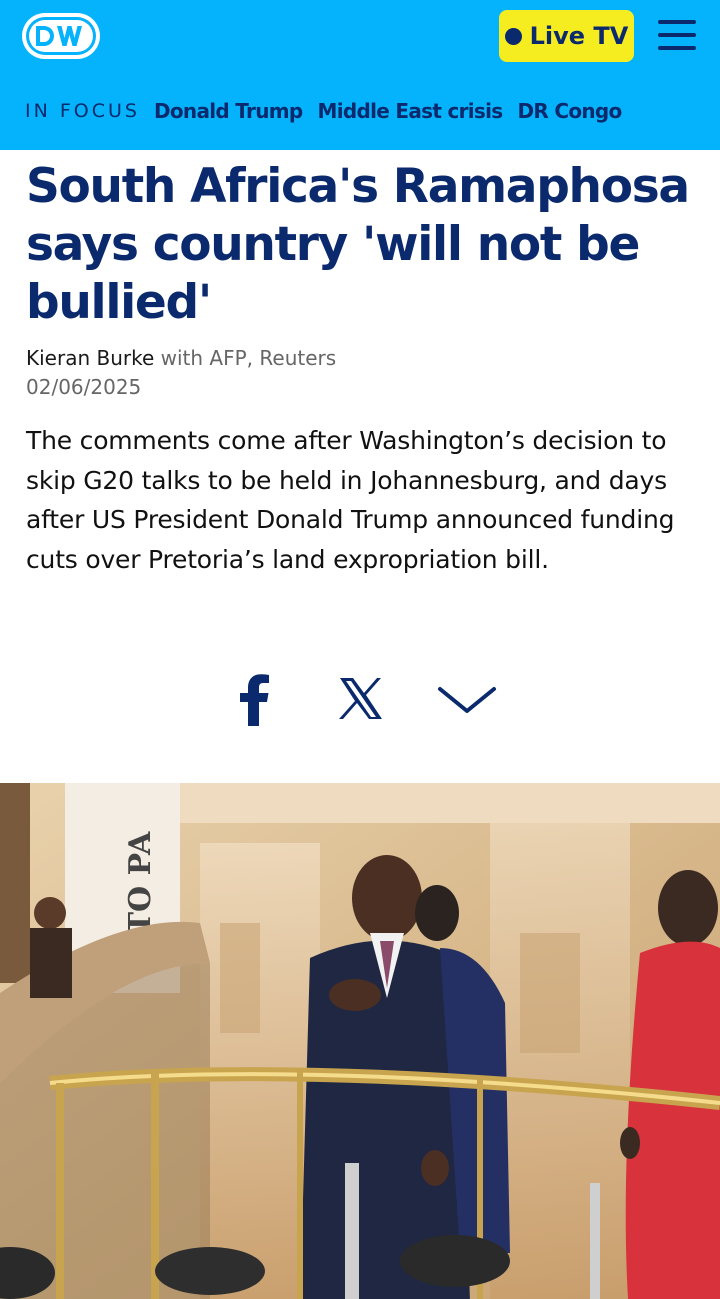 The image size is (720, 1299). Describe the element at coordinates (248, 358) in the screenshot. I see `agencies-credit: with AFP, Reuters` at that location.